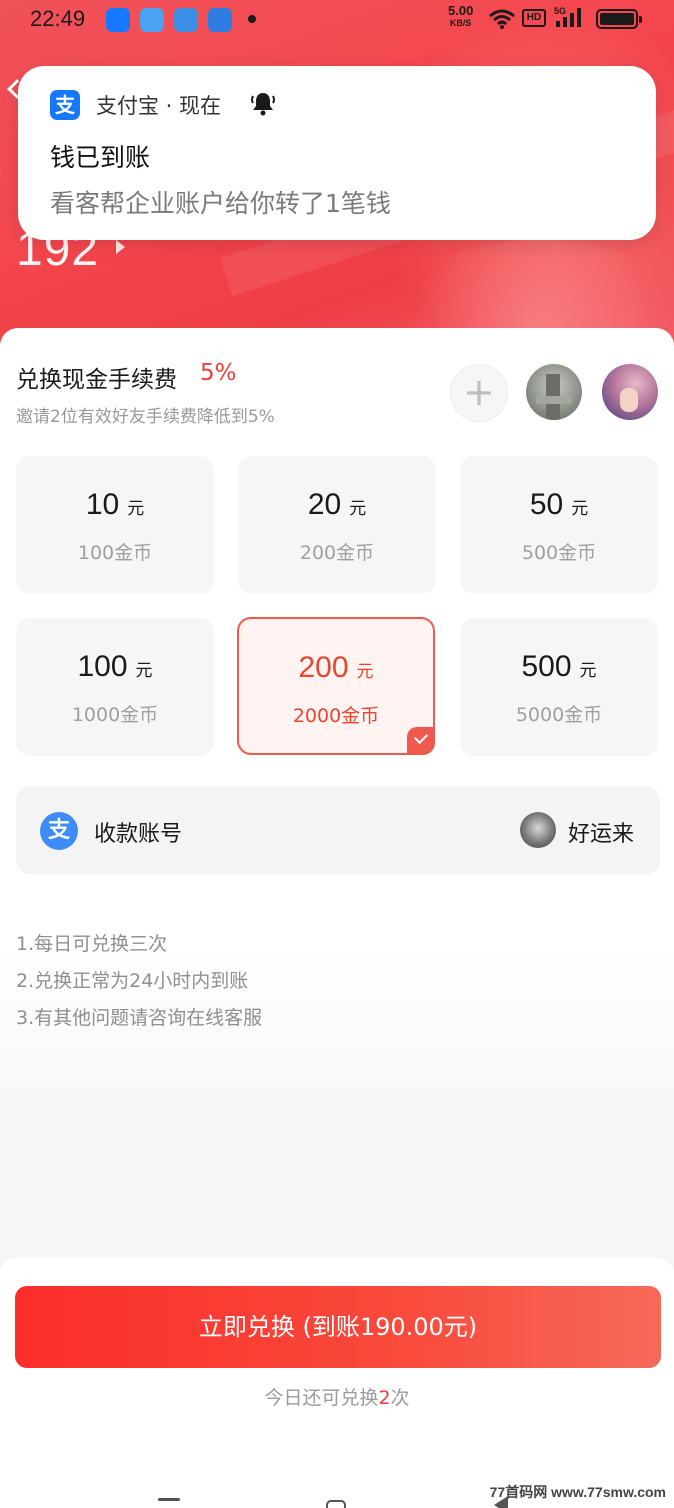 This screenshot has width=674, height=1508. Describe the element at coordinates (324, 504) in the screenshot. I see `option-amount: 20` at that location.